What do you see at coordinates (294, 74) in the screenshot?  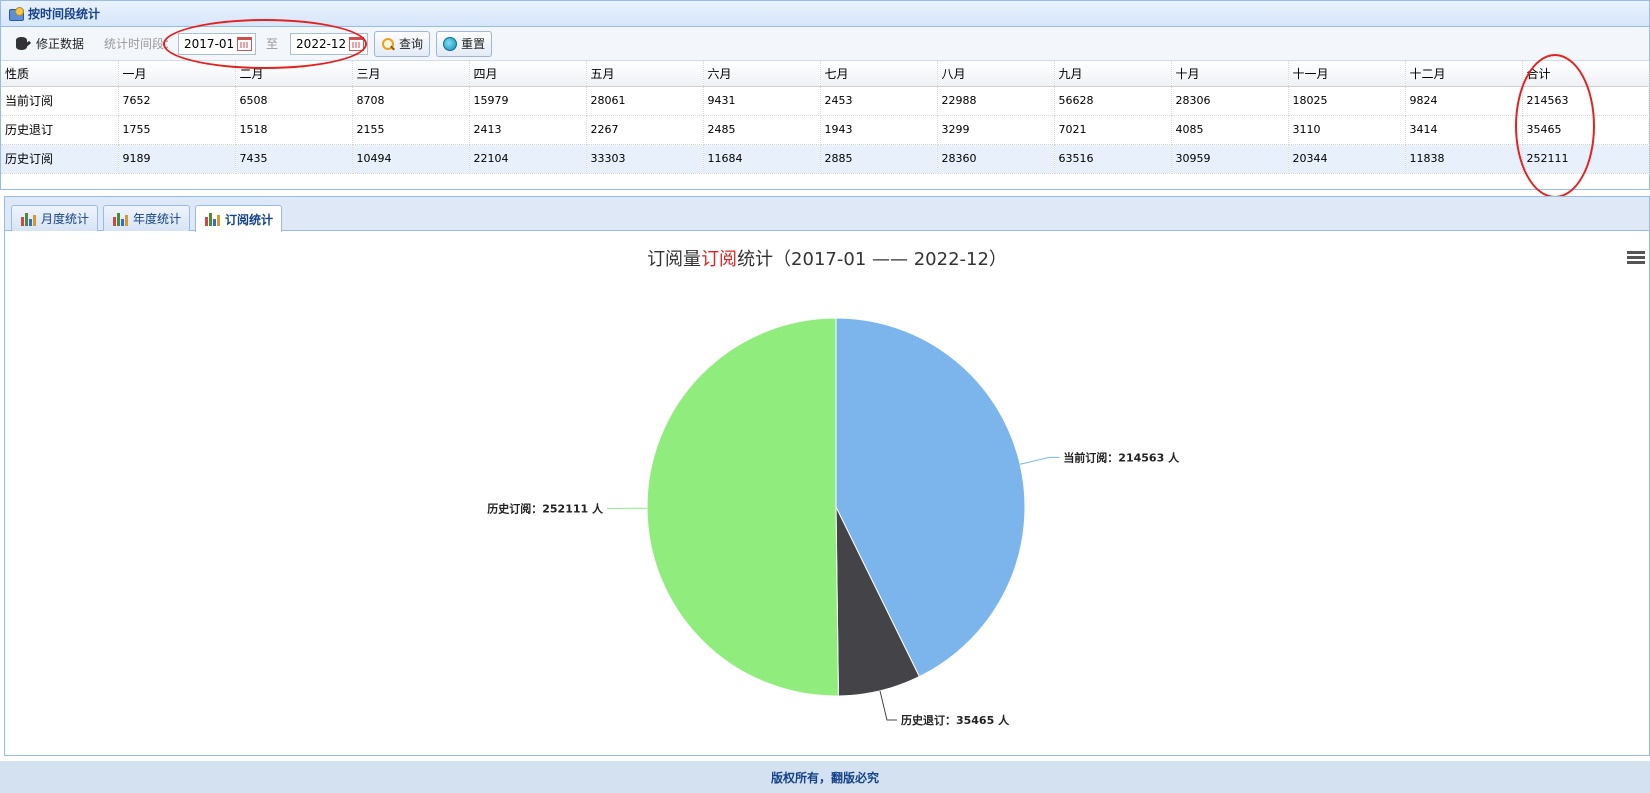 I see `column-header: 二月` at bounding box center [294, 74].